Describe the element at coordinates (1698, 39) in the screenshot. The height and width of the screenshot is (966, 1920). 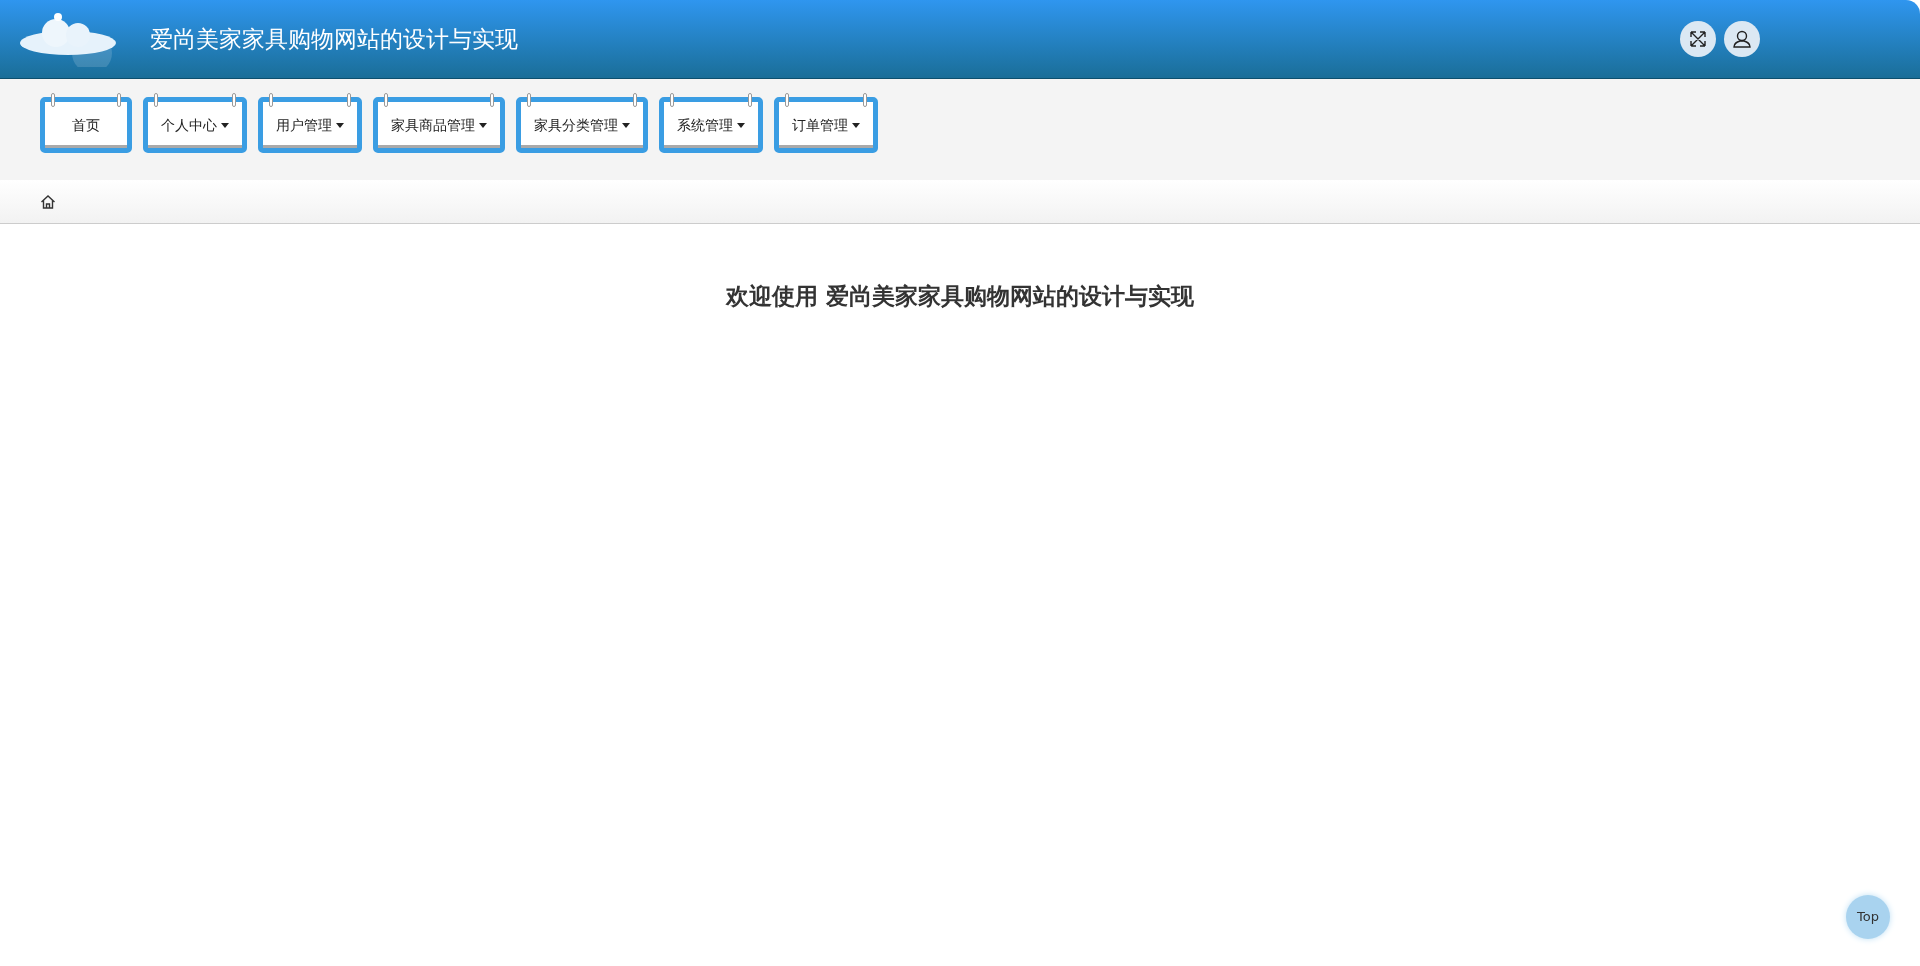
I see `fullscreen-icon` at that location.